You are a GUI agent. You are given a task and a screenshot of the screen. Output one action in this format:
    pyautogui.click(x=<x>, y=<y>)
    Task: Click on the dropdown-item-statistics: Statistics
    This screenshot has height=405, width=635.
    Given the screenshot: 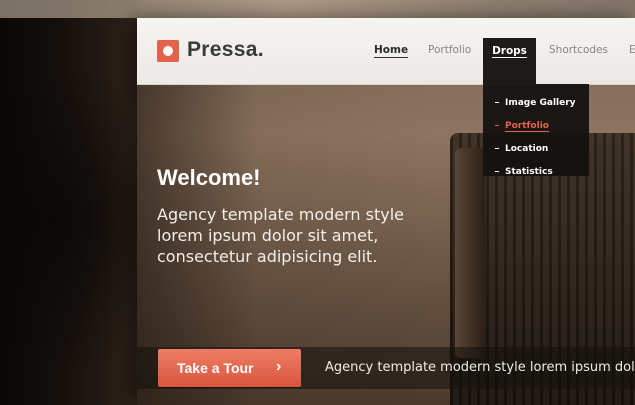 What is the action you would take?
    pyautogui.click(x=524, y=172)
    